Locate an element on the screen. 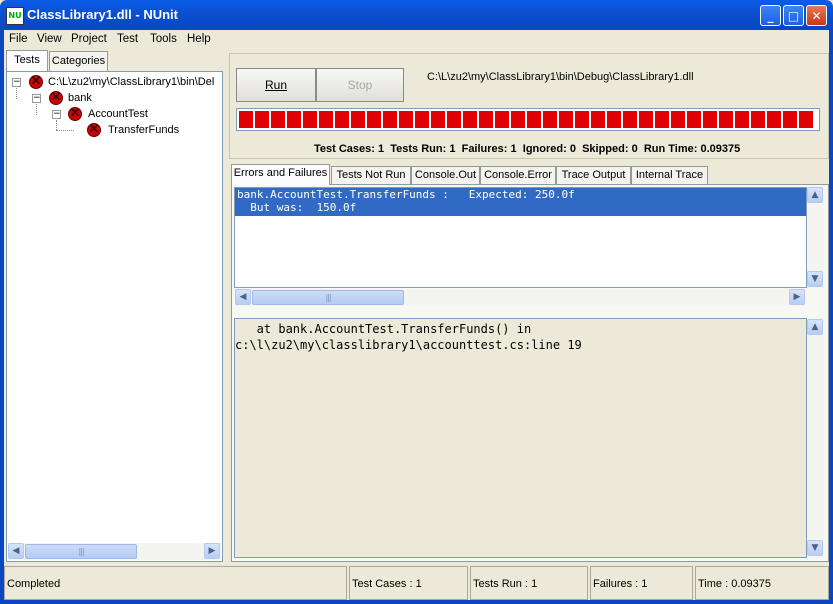 The height and width of the screenshot is (604, 833). errors-horizontal-scrollbar: ◀ ||| ▶ is located at coordinates (520, 297).